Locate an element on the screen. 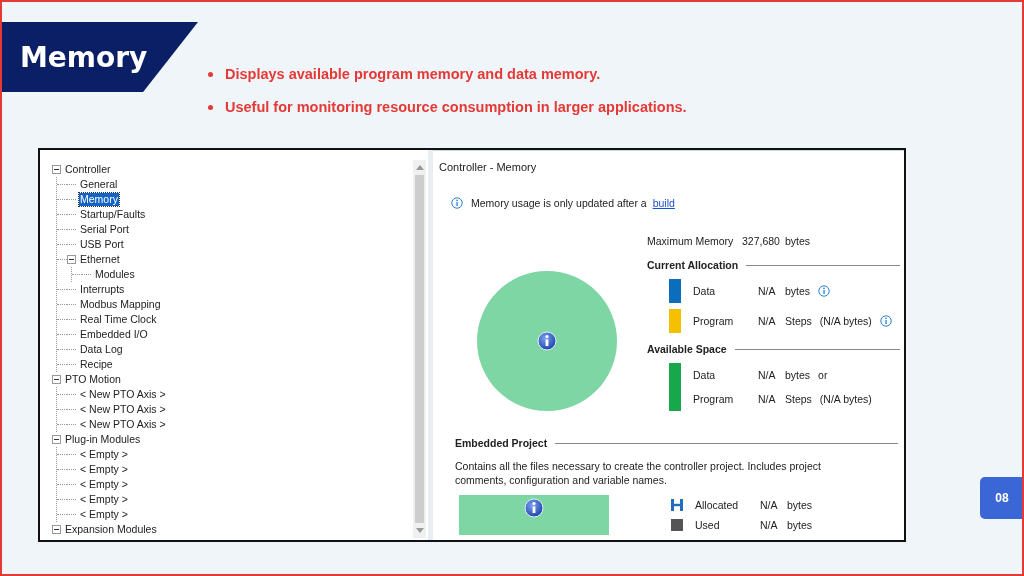 This screenshot has height=576, width=1024. square-icon is located at coordinates (677, 525).